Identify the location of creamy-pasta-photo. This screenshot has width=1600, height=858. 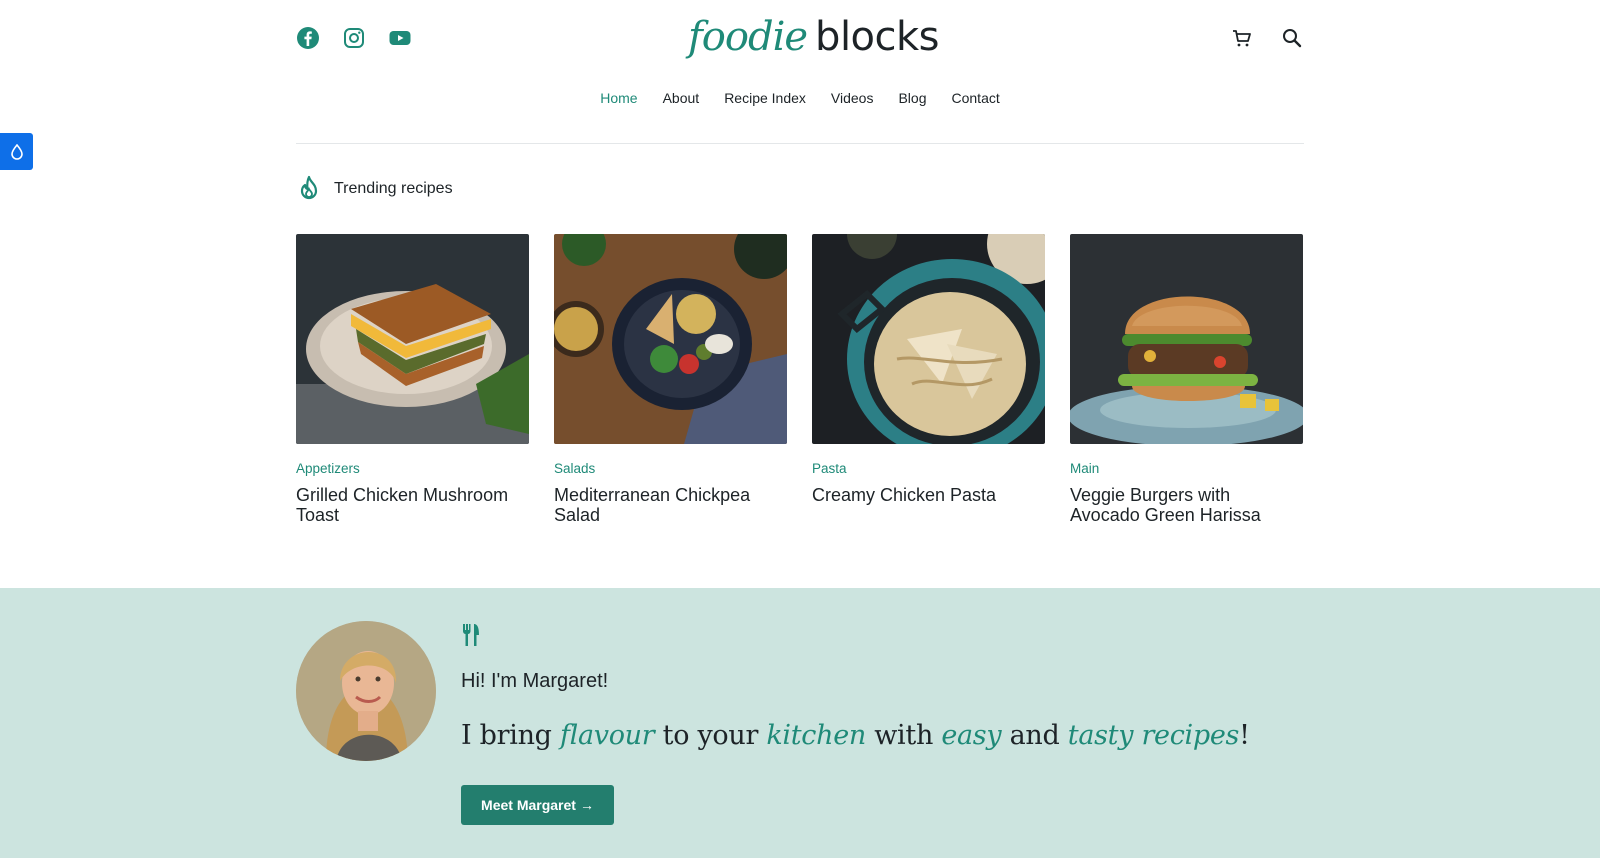
(928, 339).